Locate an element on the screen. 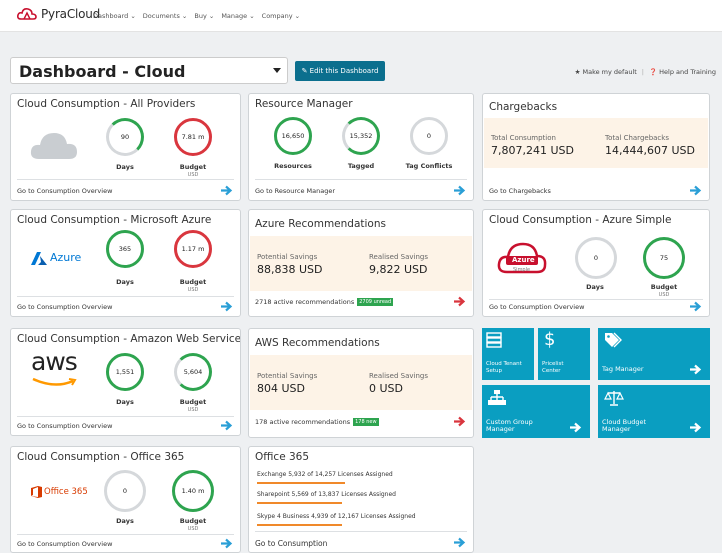 This screenshot has width=722, height=553. tile-tag-manager: Tag Manager is located at coordinates (654, 354).